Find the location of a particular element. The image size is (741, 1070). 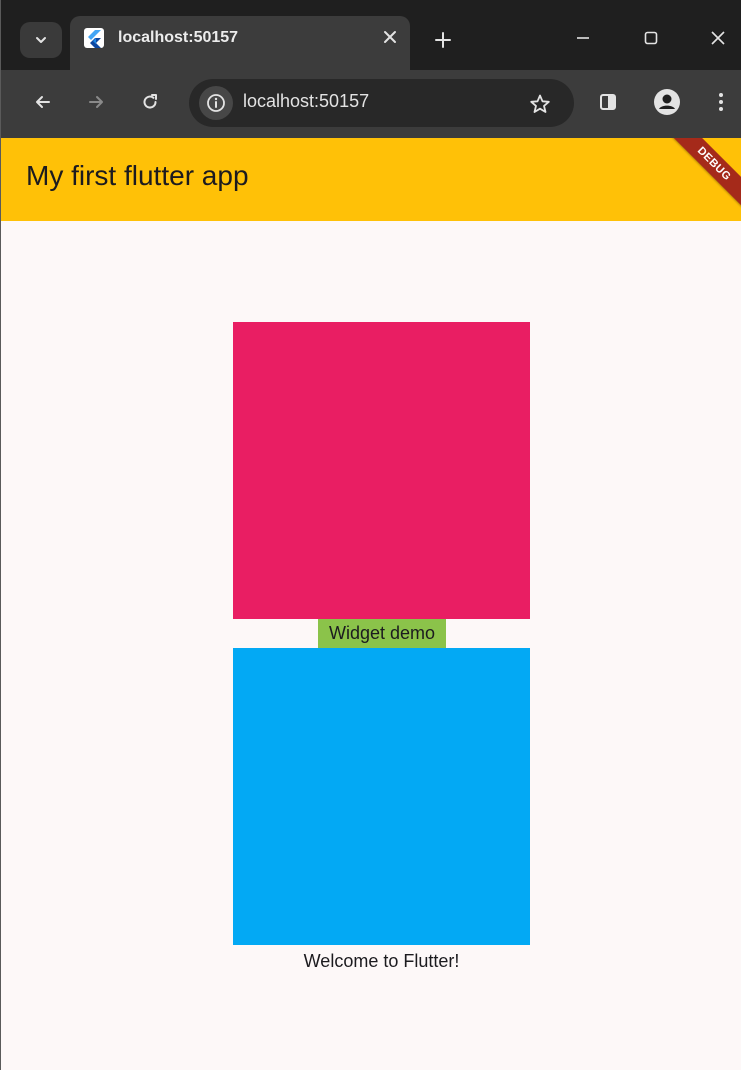

tab-search-button is located at coordinates (41, 40).